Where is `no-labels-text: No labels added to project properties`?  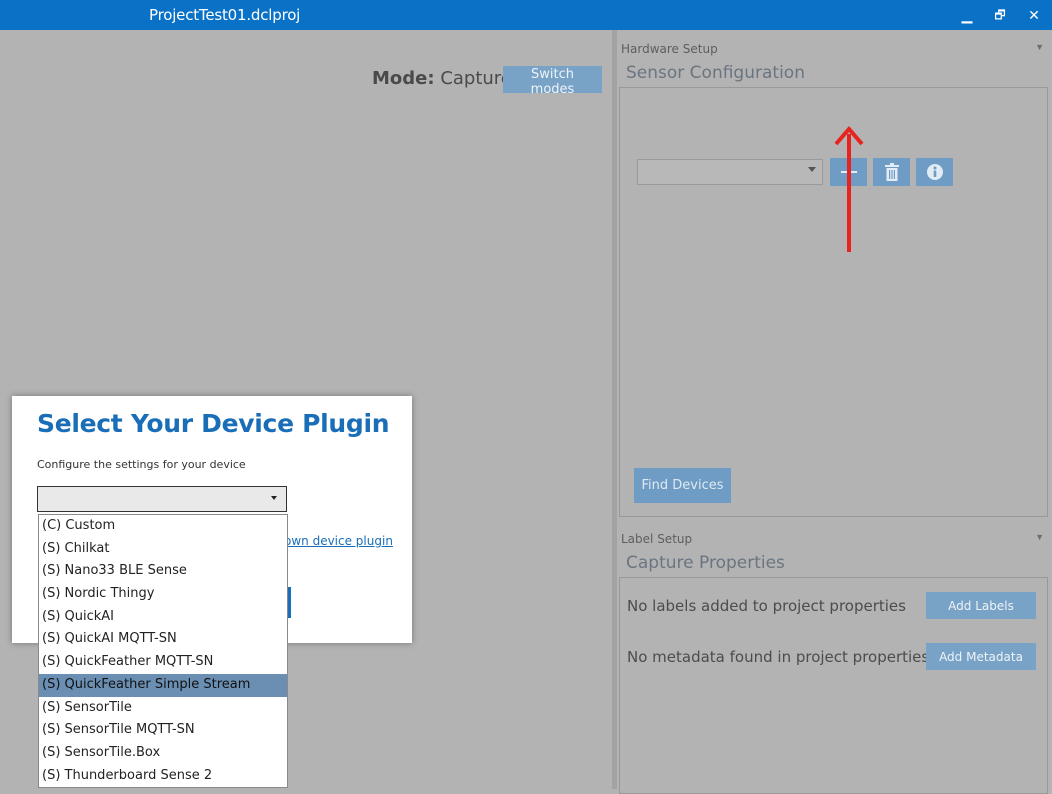 no-labels-text: No labels added to project properties is located at coordinates (766, 606).